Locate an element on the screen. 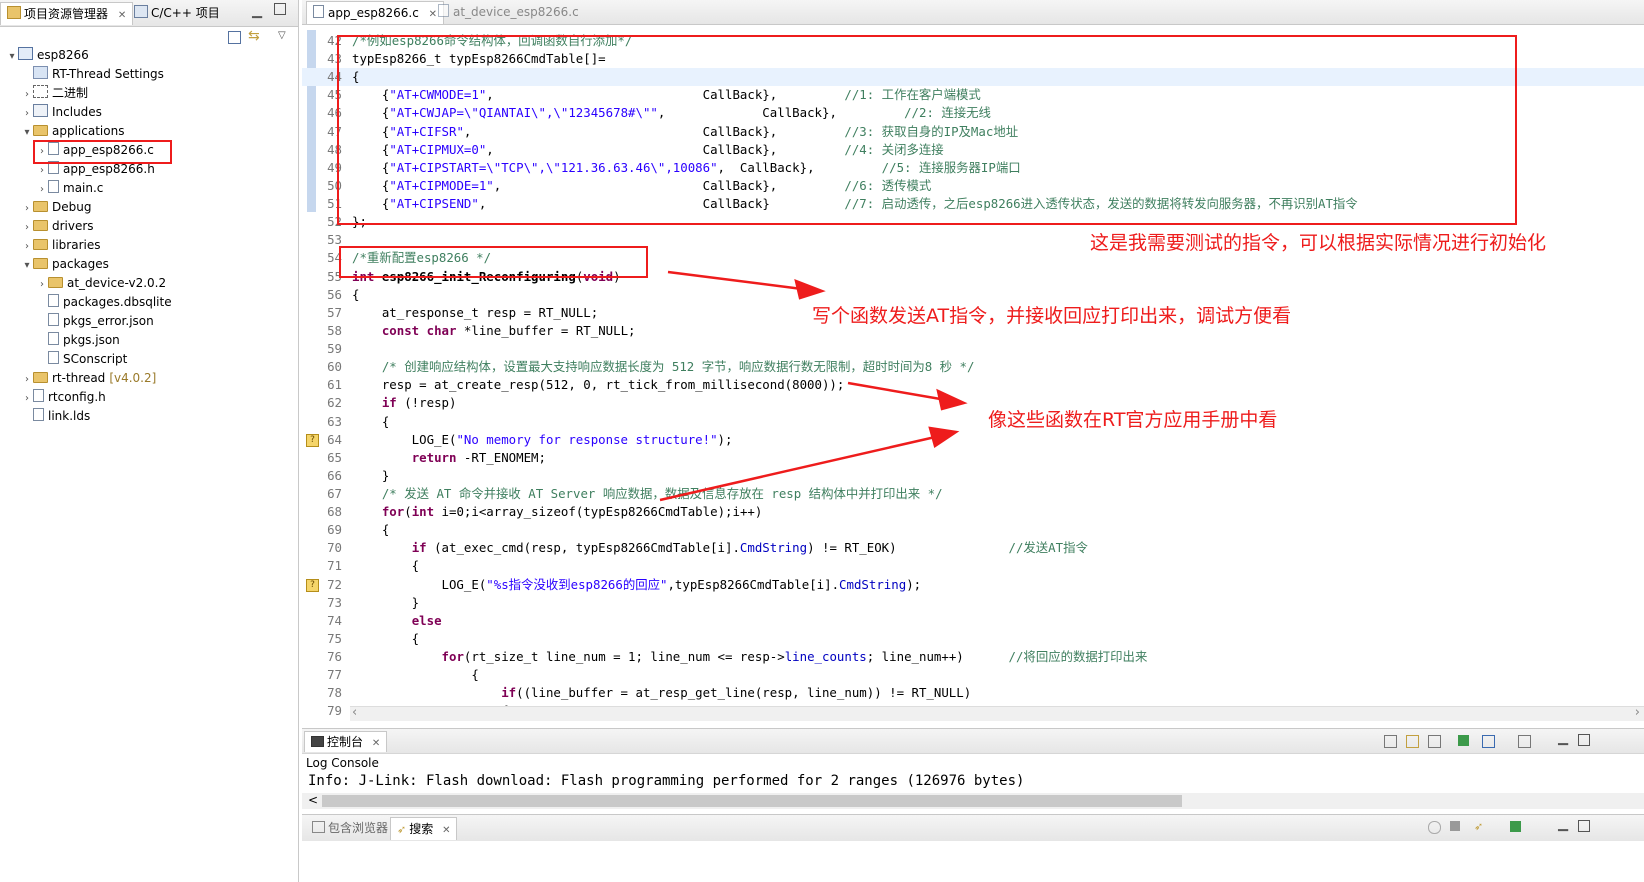 The width and height of the screenshot is (1644, 882). pin-console-icon is located at coordinates (1463, 740).